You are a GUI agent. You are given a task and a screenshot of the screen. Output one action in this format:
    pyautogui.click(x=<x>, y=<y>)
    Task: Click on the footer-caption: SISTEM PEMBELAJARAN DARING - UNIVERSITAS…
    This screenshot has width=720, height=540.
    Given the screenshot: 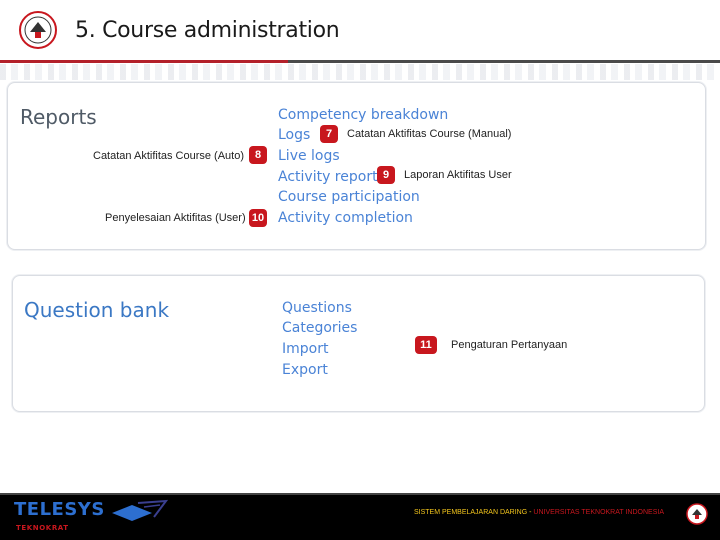 What is the action you would take?
    pyautogui.click(x=539, y=512)
    